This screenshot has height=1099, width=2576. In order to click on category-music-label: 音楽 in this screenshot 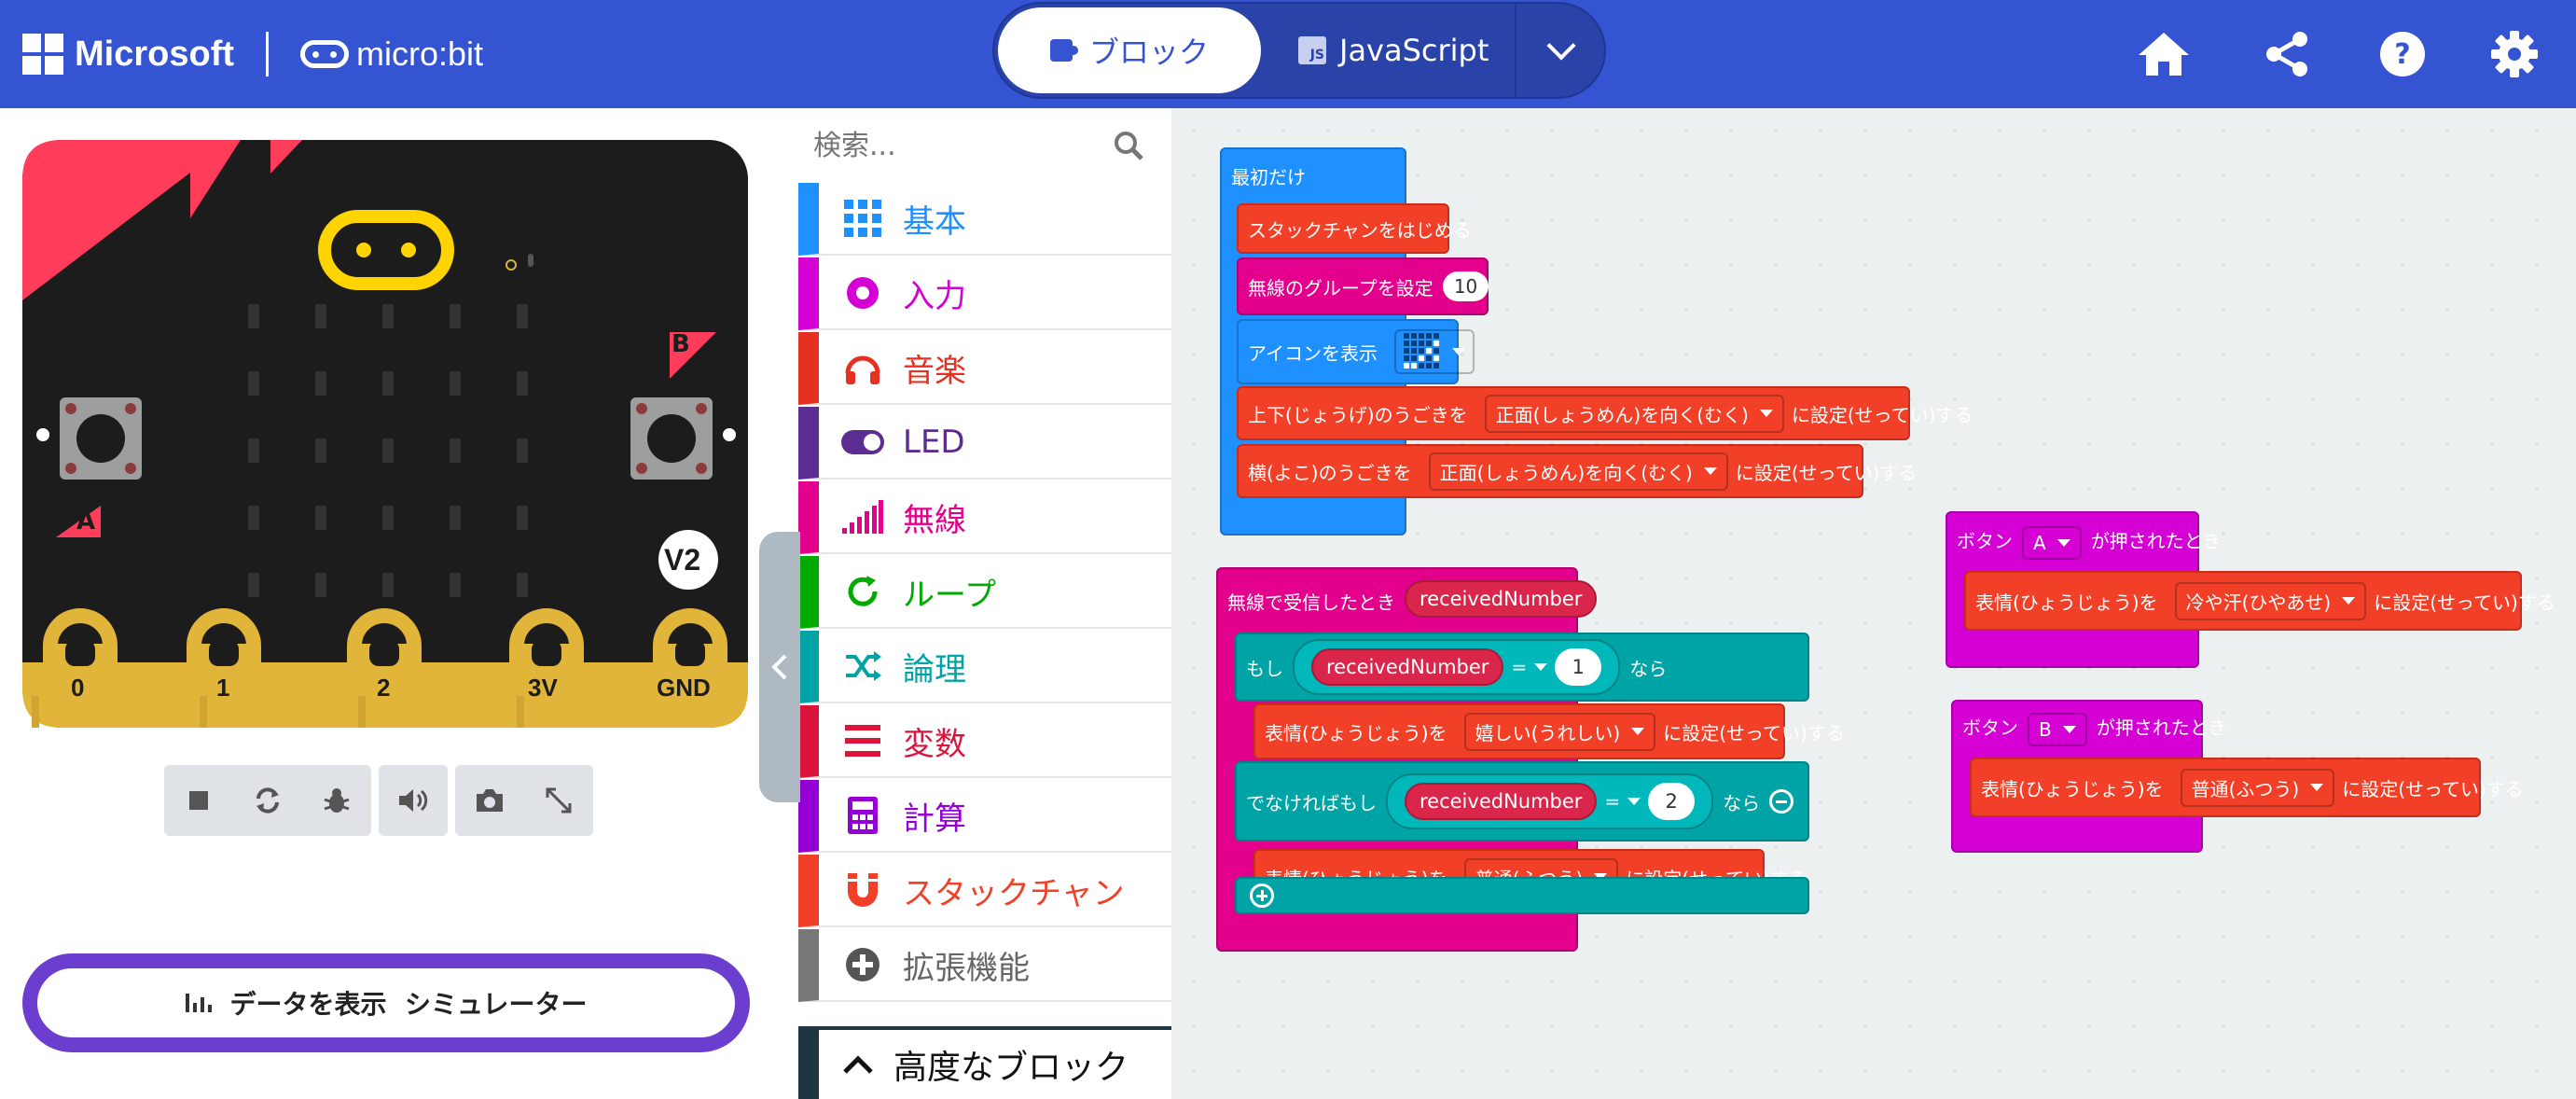, I will do `click(934, 371)`.